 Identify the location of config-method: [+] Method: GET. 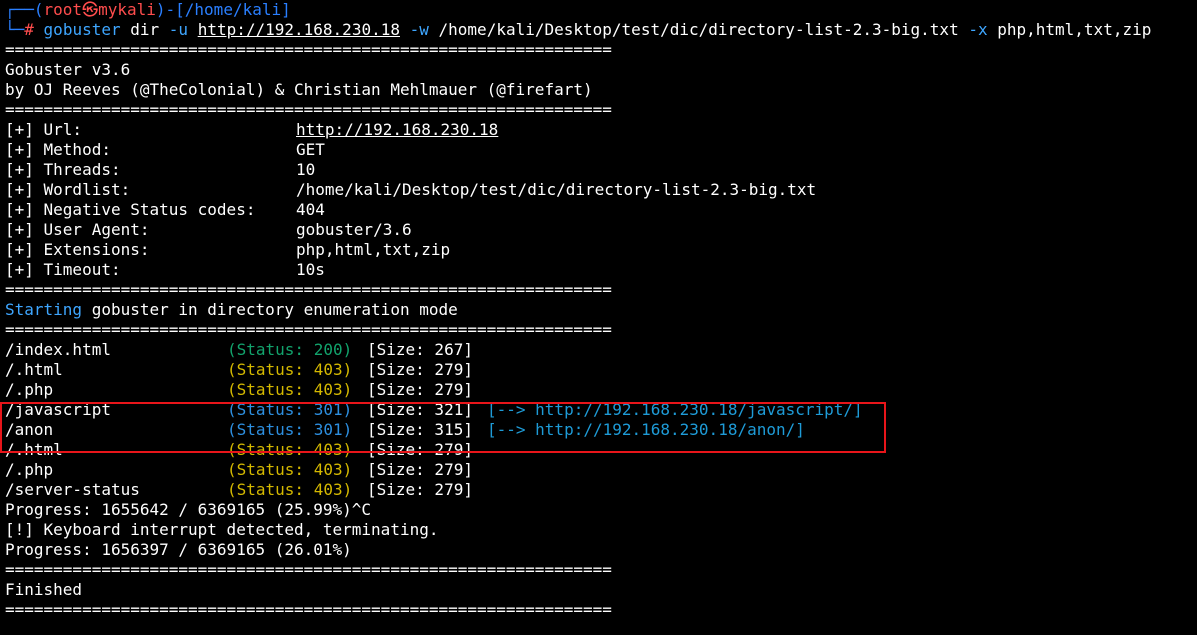
(600, 150).